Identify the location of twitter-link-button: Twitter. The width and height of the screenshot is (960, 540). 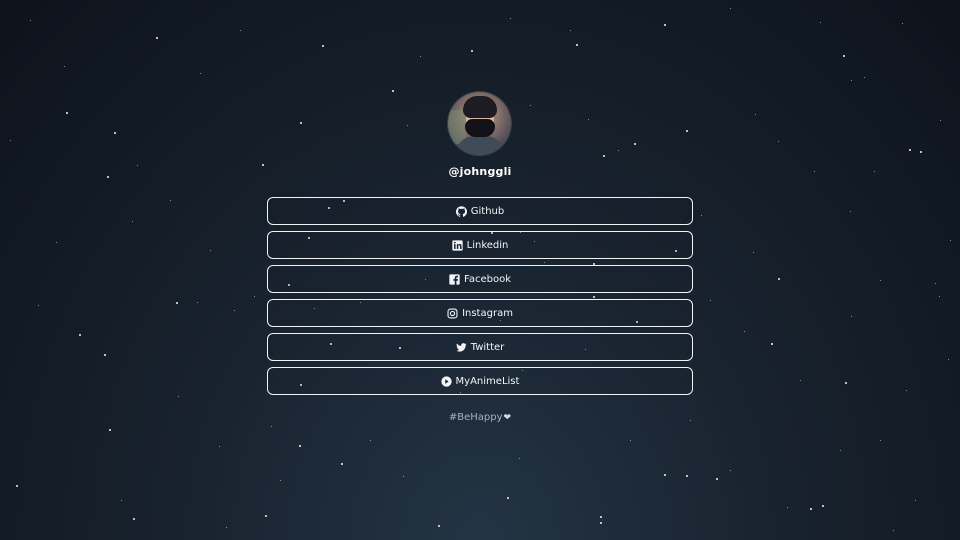
(480, 347).